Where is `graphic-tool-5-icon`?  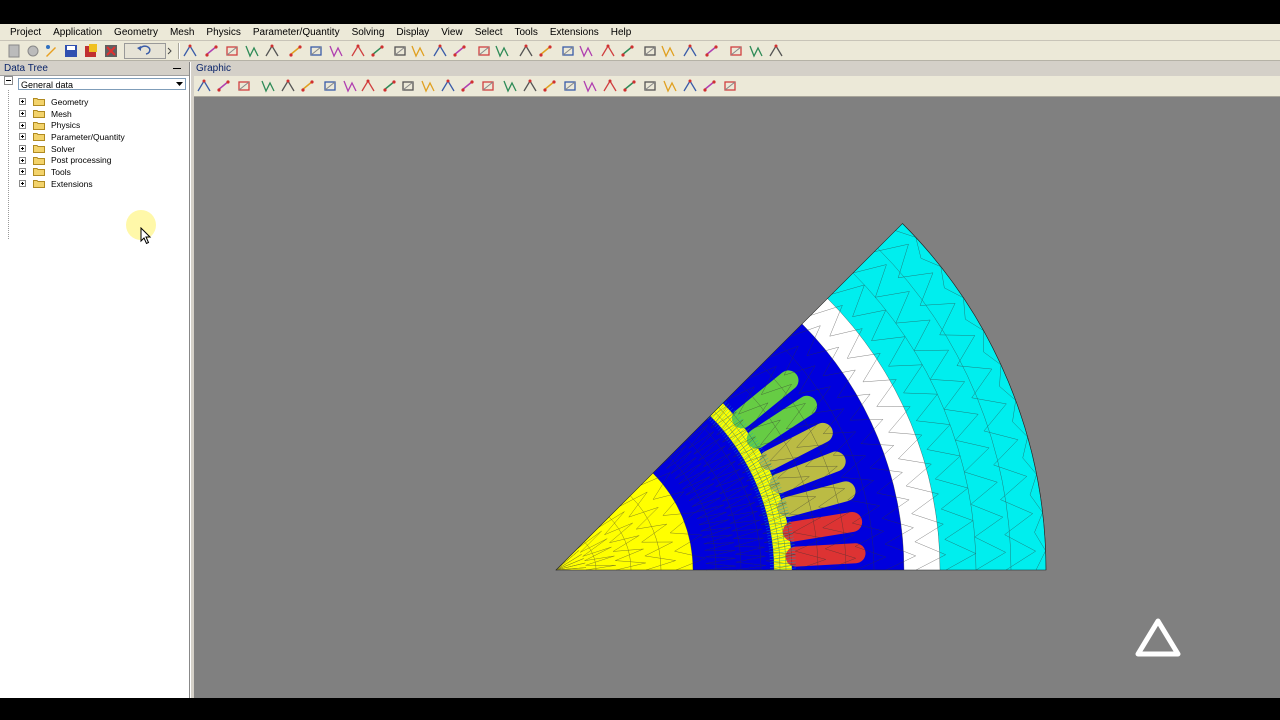
graphic-tool-5-icon is located at coordinates (288, 85).